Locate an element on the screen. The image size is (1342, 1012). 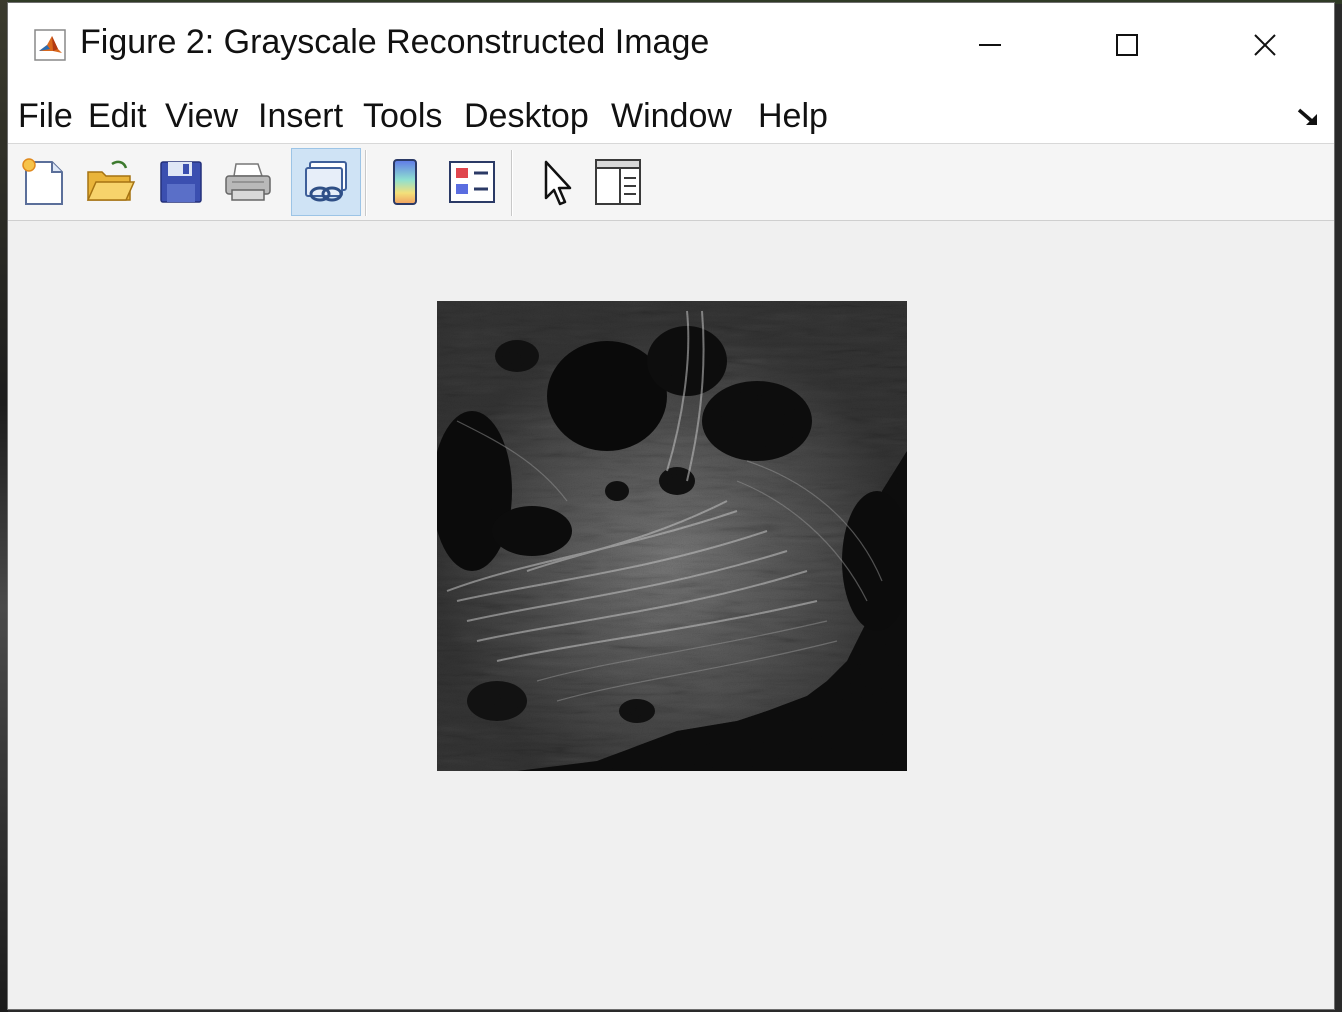
print-icon is located at coordinates (248, 182).